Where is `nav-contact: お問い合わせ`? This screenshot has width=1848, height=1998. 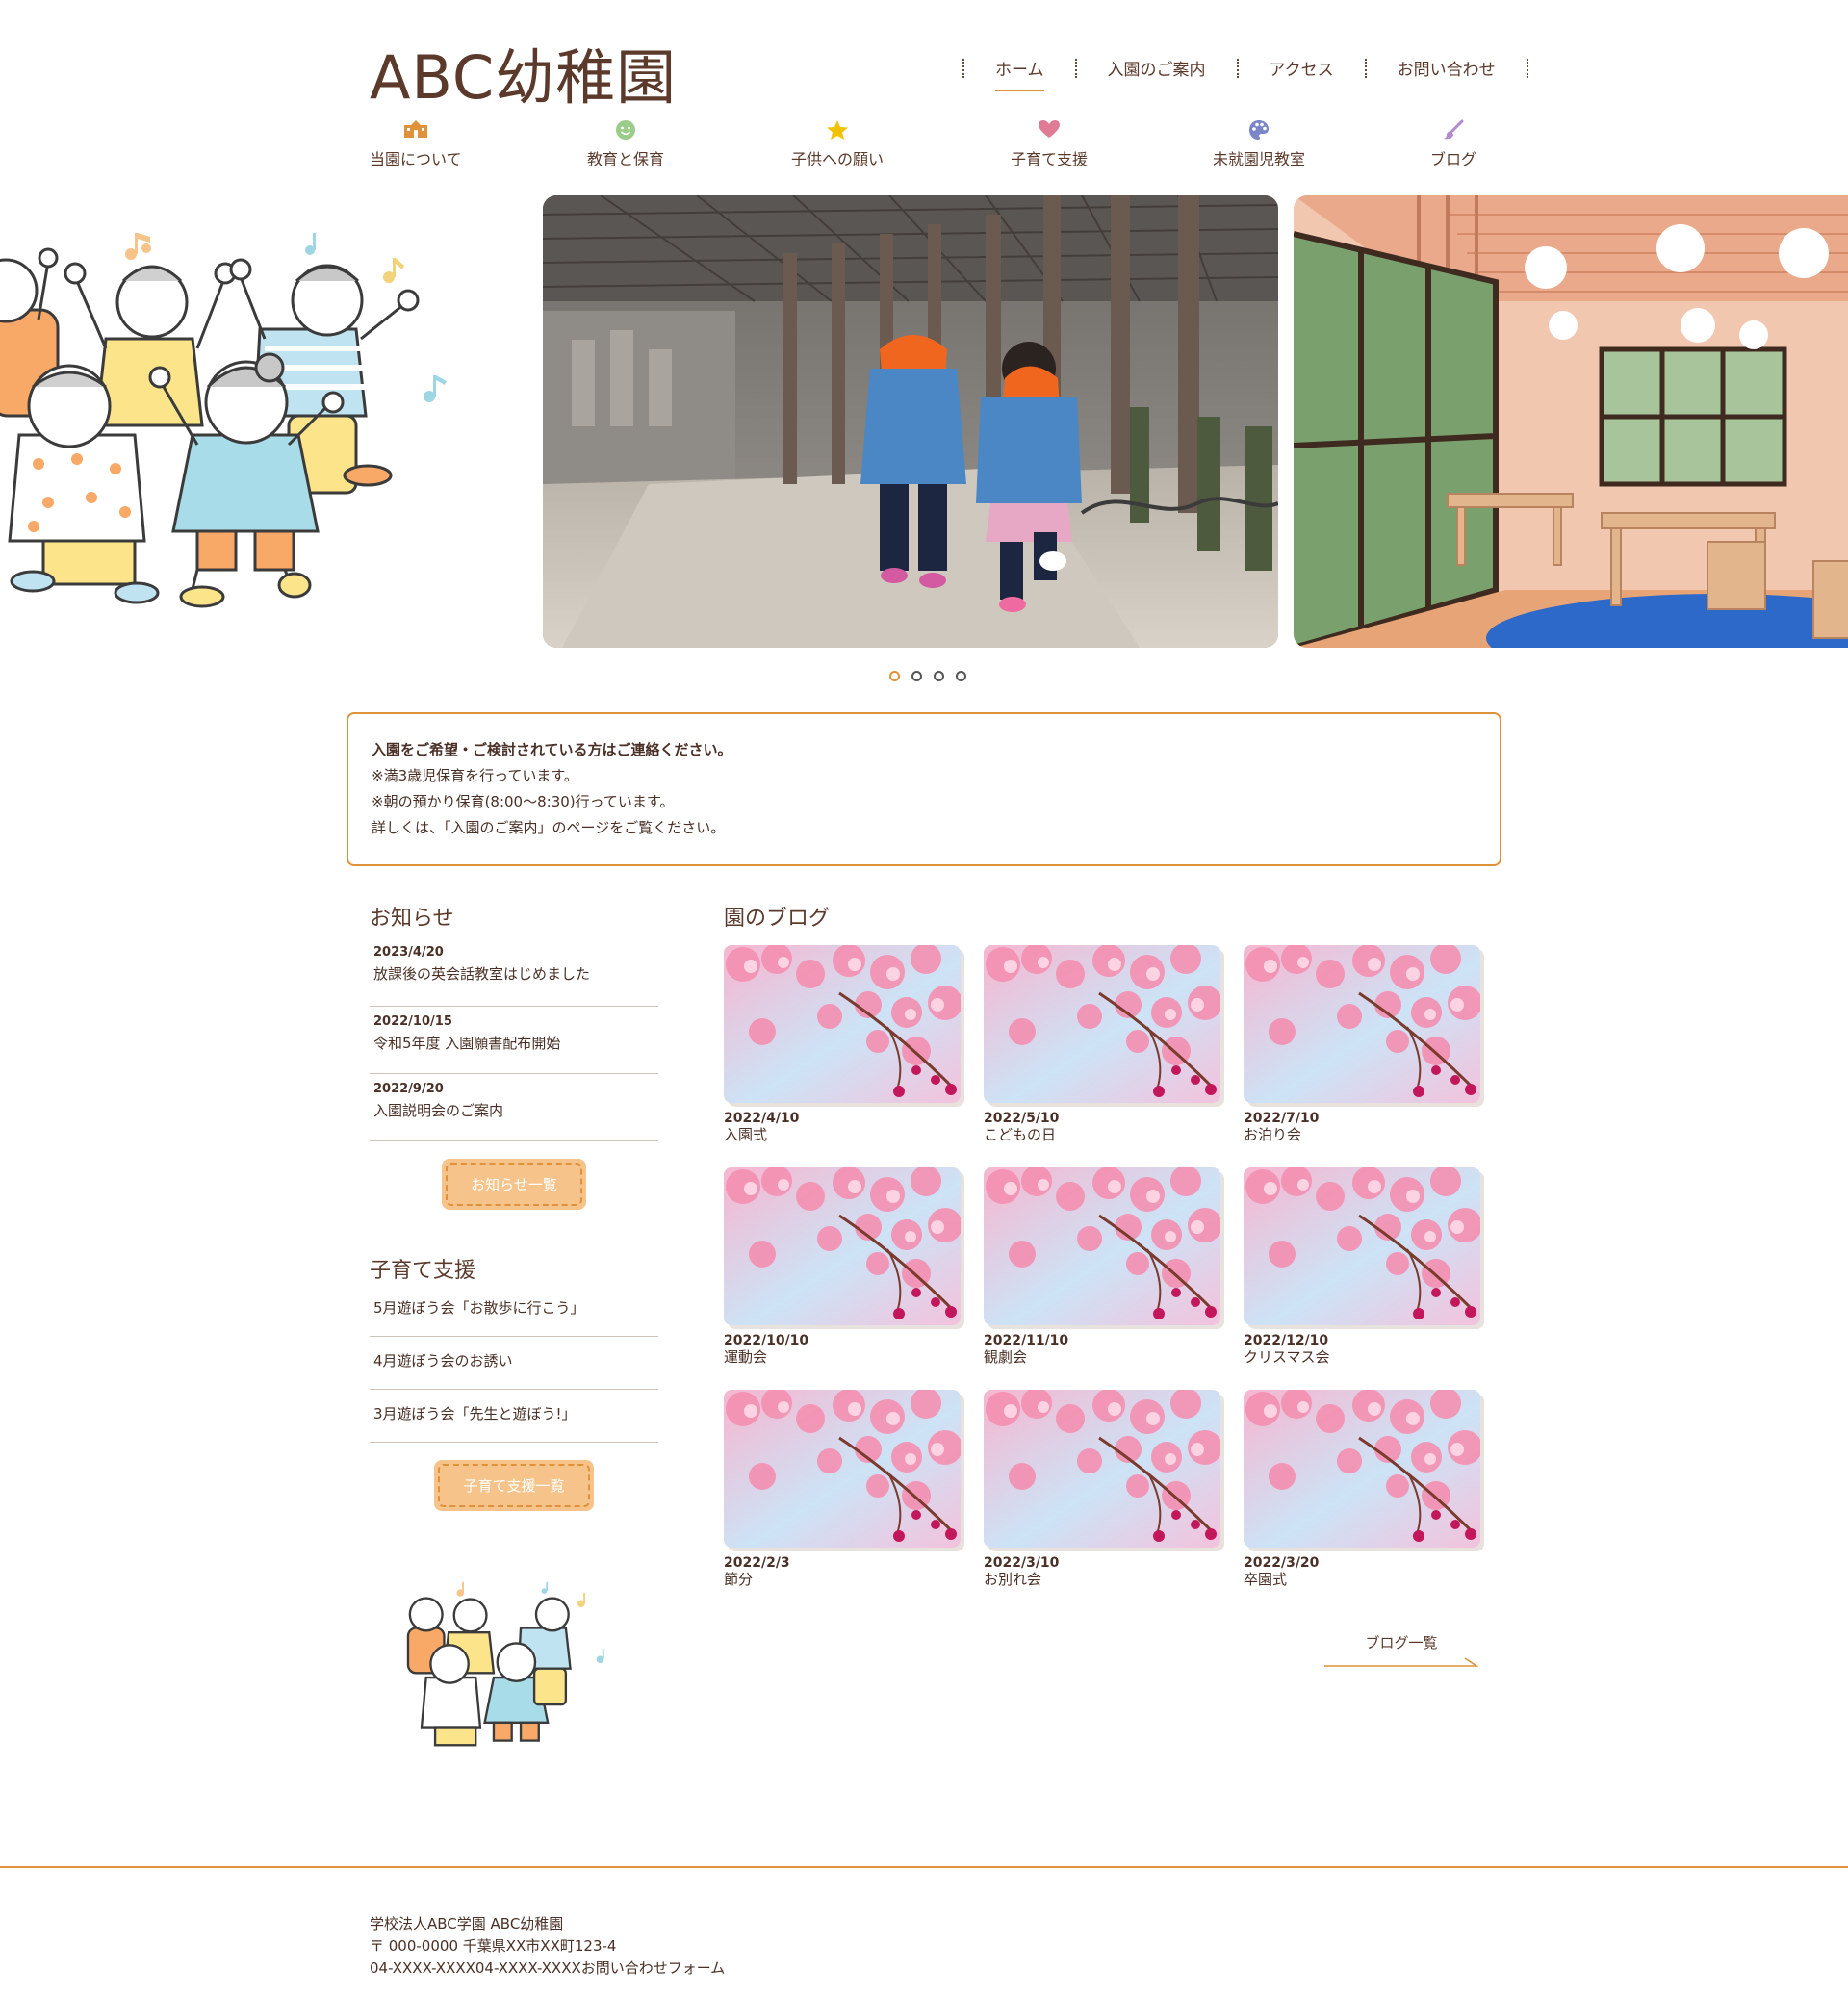 nav-contact: お問い合わせ is located at coordinates (1447, 68).